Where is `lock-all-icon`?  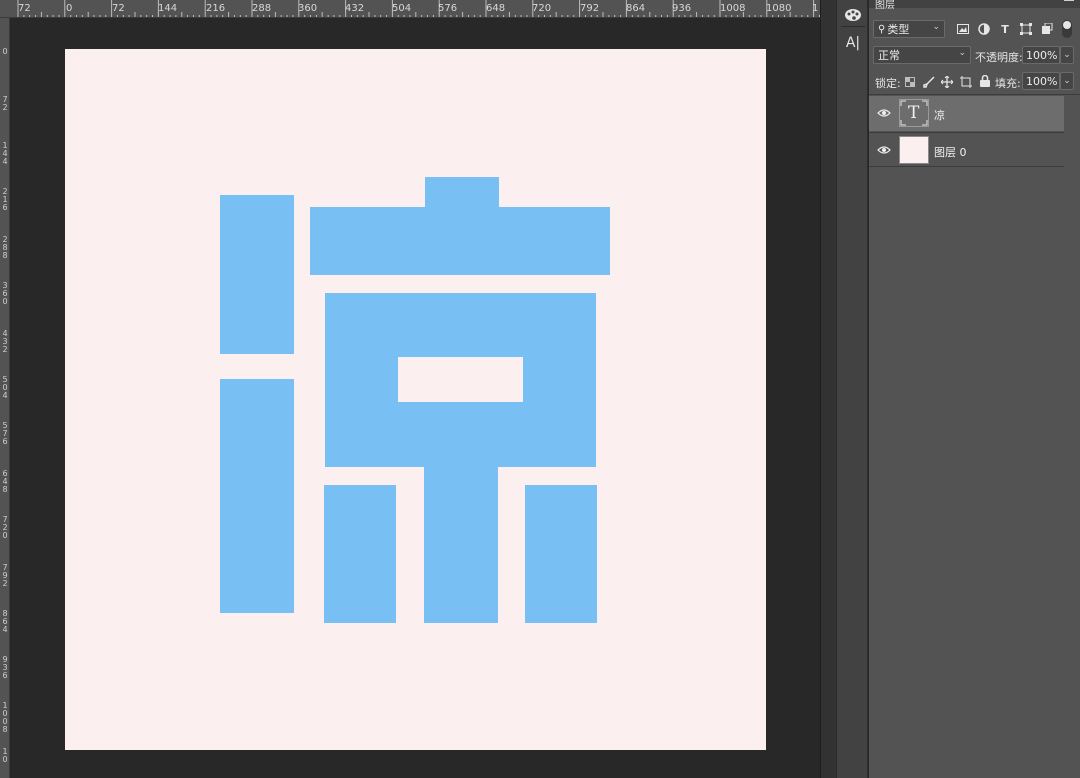 lock-all-icon is located at coordinates (985, 81).